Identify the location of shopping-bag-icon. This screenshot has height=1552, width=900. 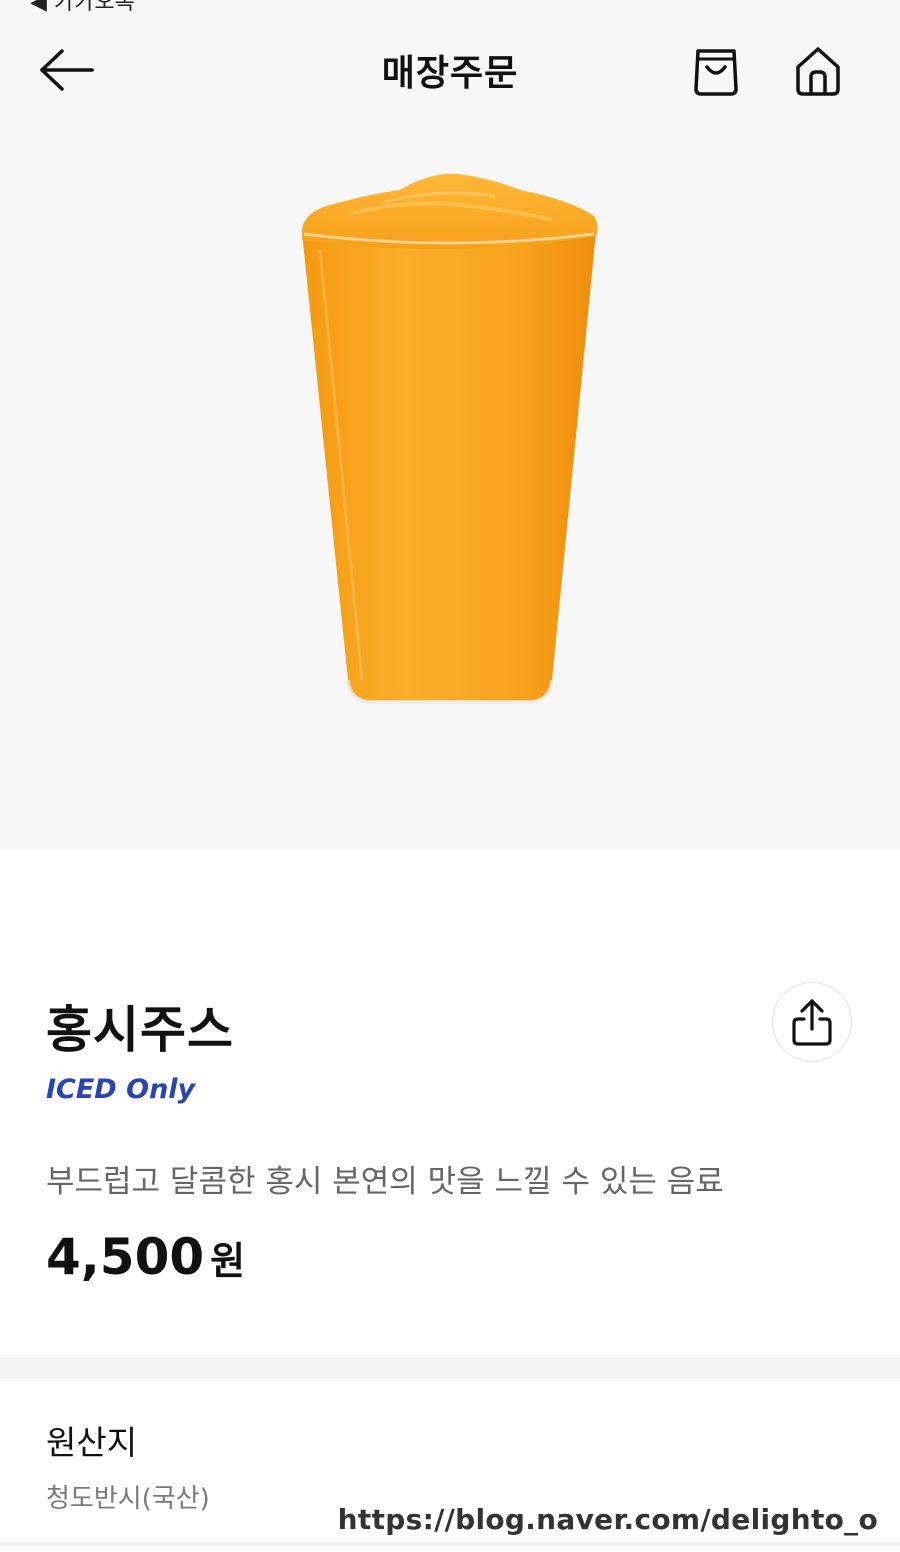
(716, 72).